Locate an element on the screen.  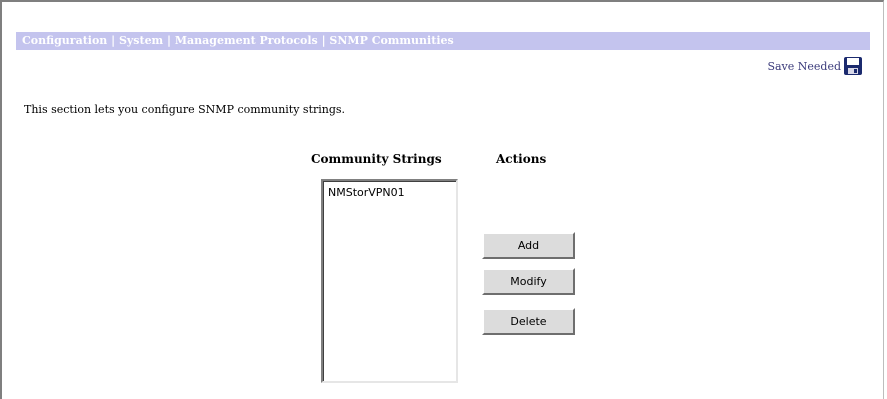
community-strings-header: Community Strings is located at coordinates (376, 159).